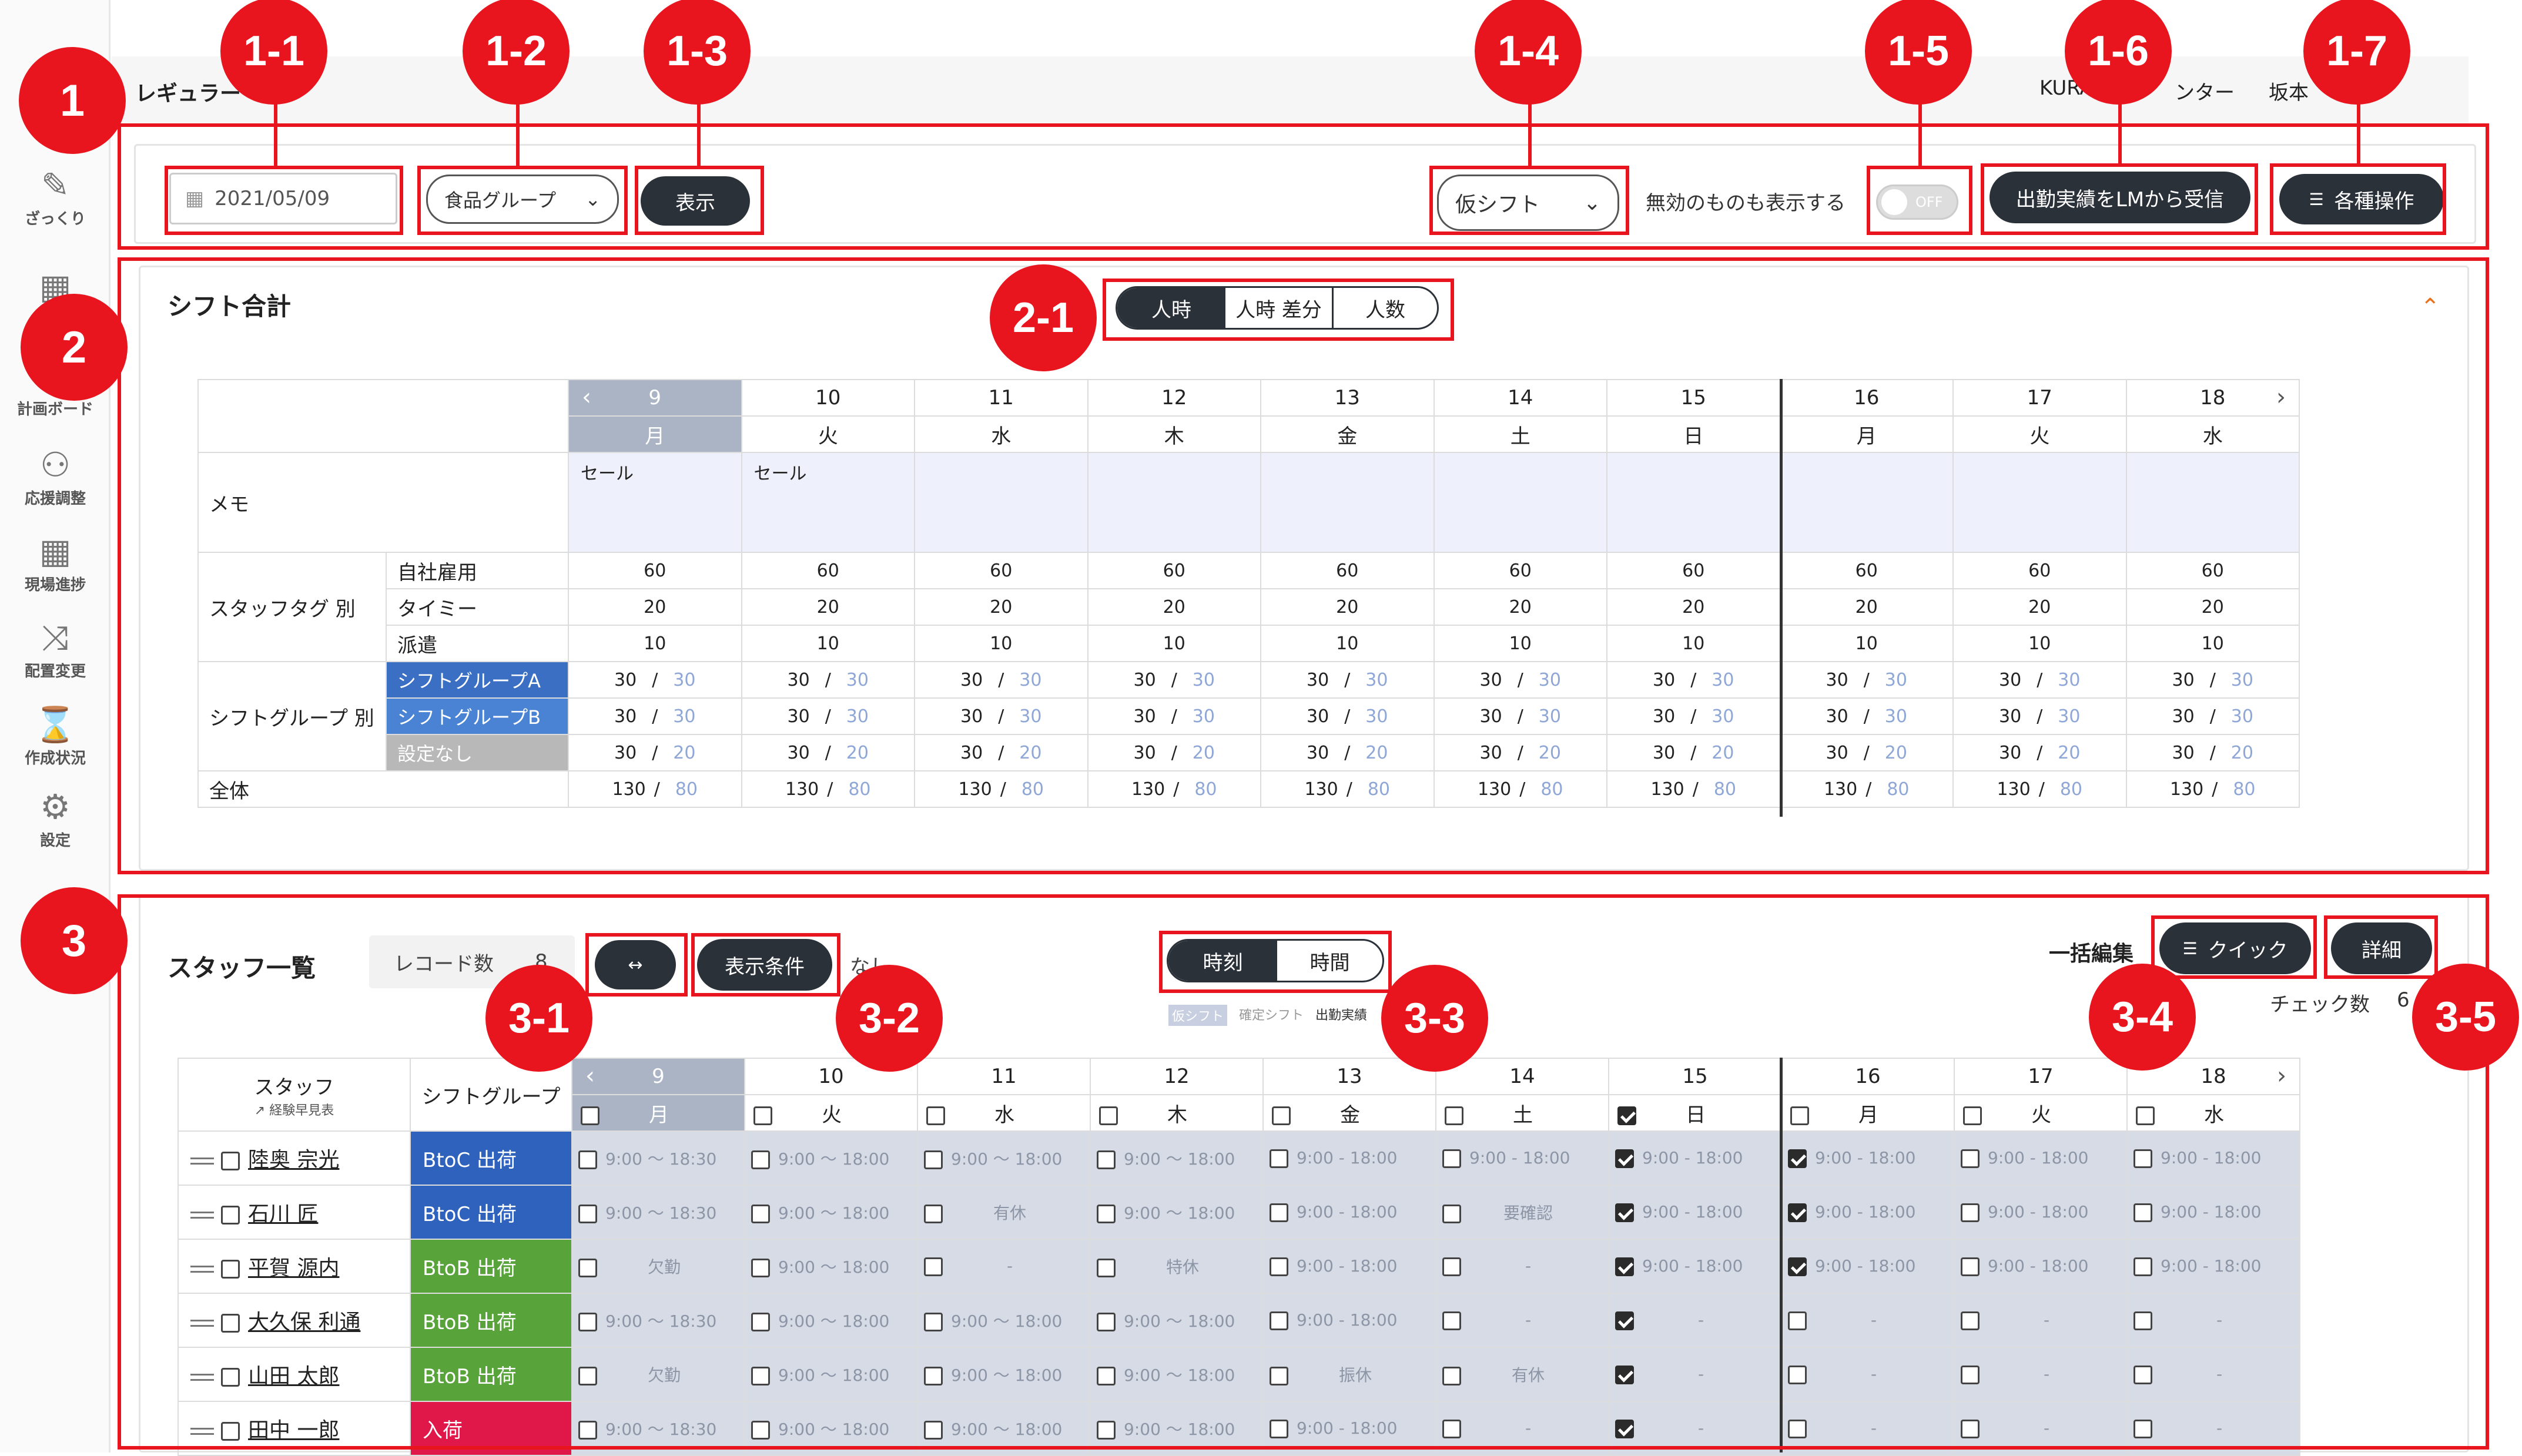 This screenshot has width=2522, height=1456. I want to click on marker-1-2: 1-2, so click(516, 52).